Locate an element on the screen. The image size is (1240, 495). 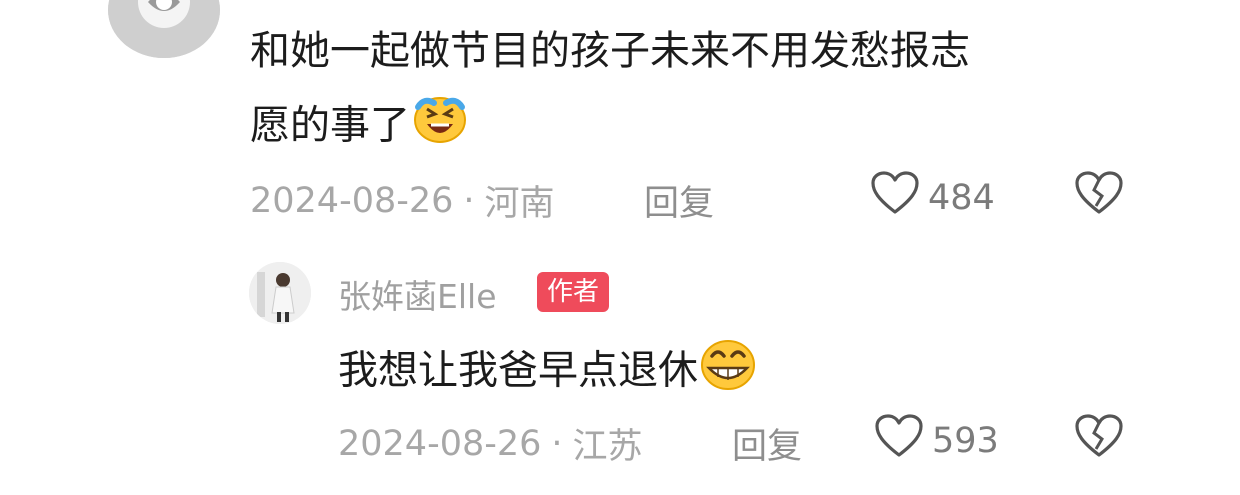
comment-location: 河南 is located at coordinates (519, 204).